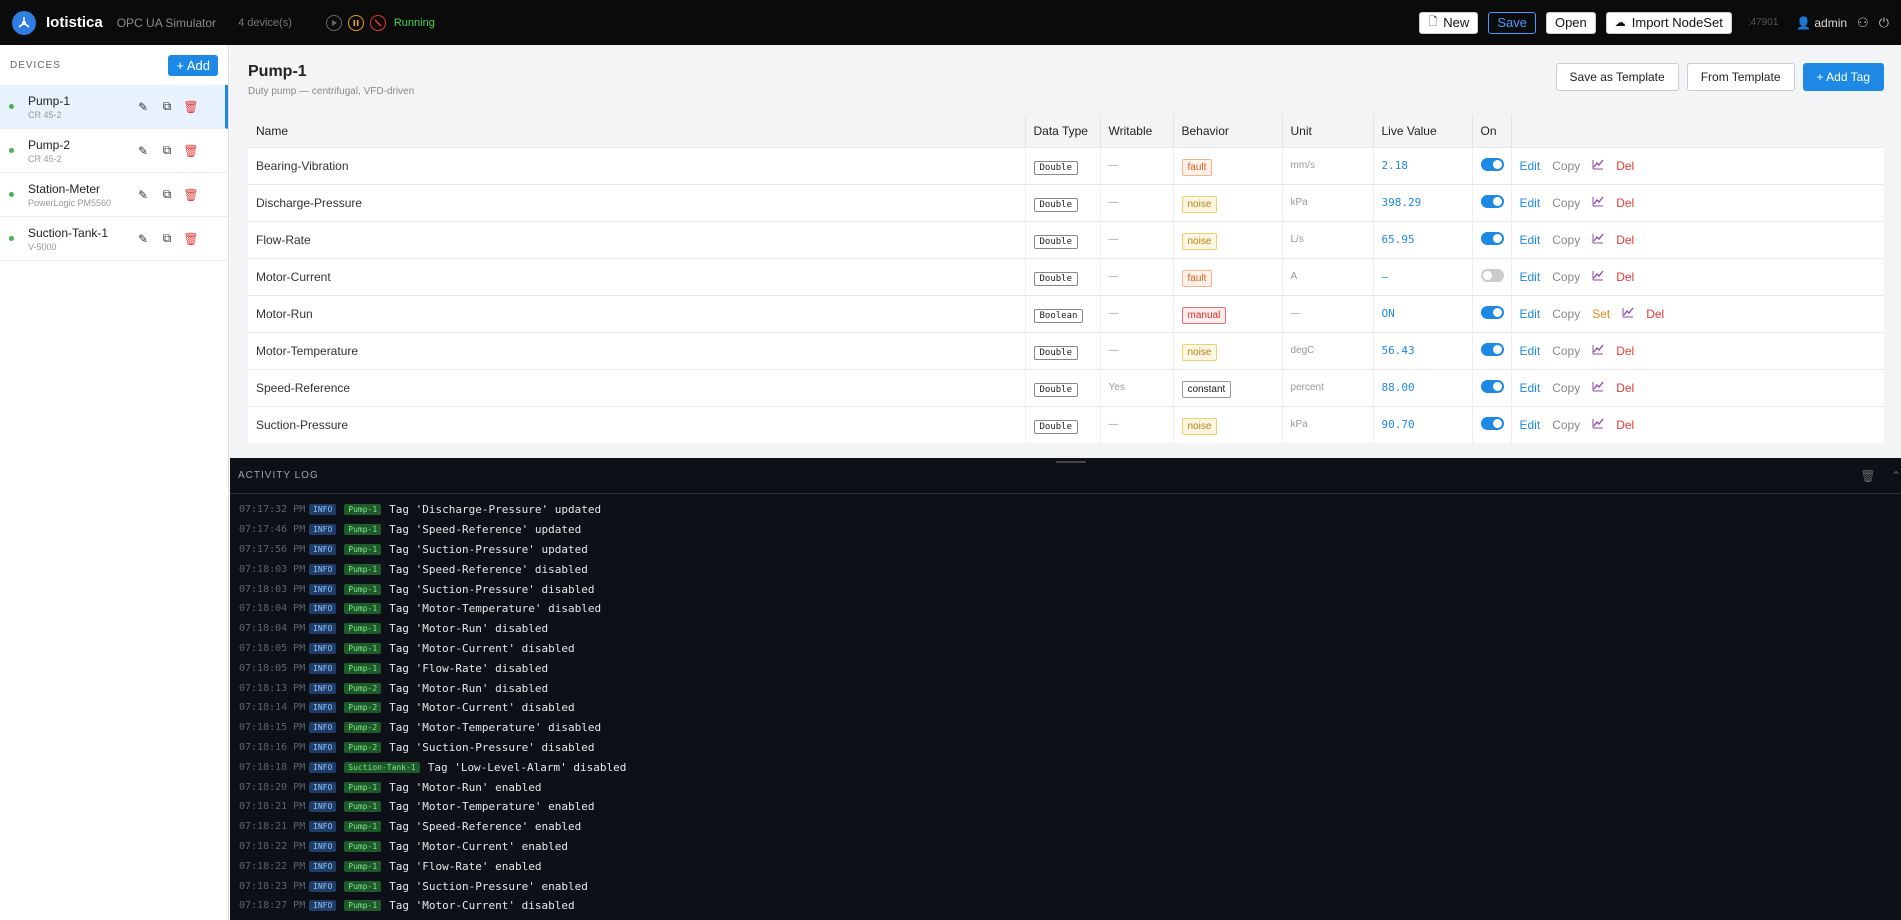 The image size is (1901, 920). I want to click on resize-handle, so click(1071, 462).